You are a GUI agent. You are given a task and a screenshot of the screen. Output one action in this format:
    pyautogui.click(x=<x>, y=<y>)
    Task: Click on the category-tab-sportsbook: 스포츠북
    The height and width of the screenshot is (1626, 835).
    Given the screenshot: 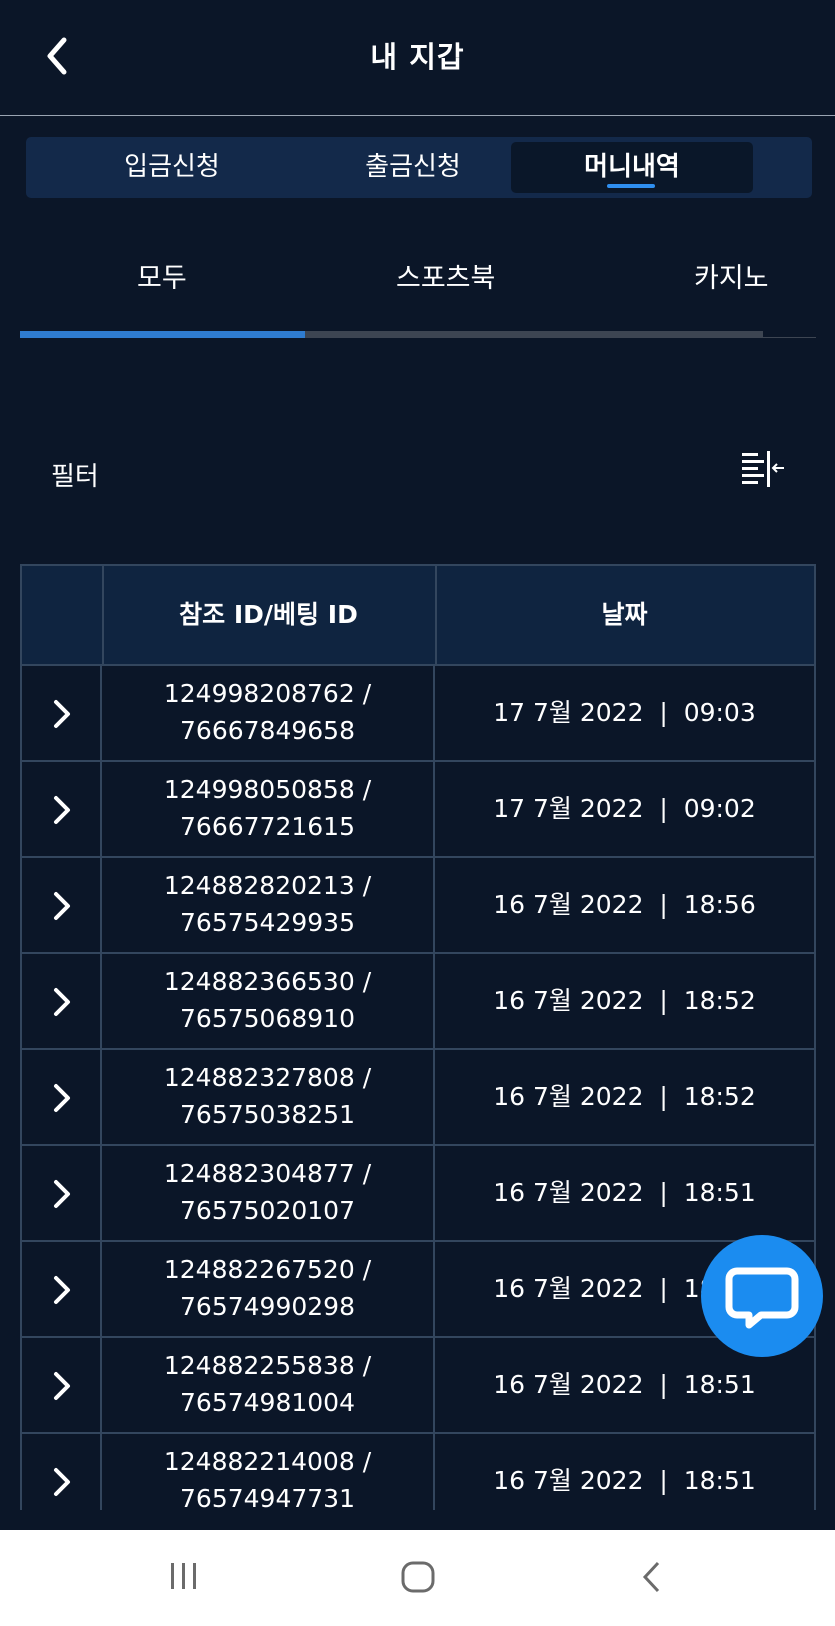 What is the action you would take?
    pyautogui.click(x=445, y=275)
    